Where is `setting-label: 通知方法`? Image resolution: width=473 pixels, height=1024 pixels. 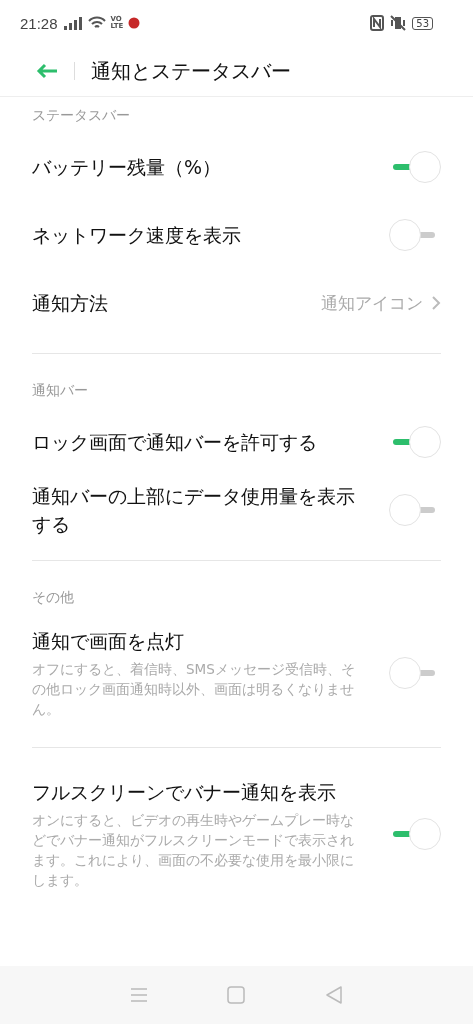
setting-label: 通知方法 is located at coordinates (70, 303).